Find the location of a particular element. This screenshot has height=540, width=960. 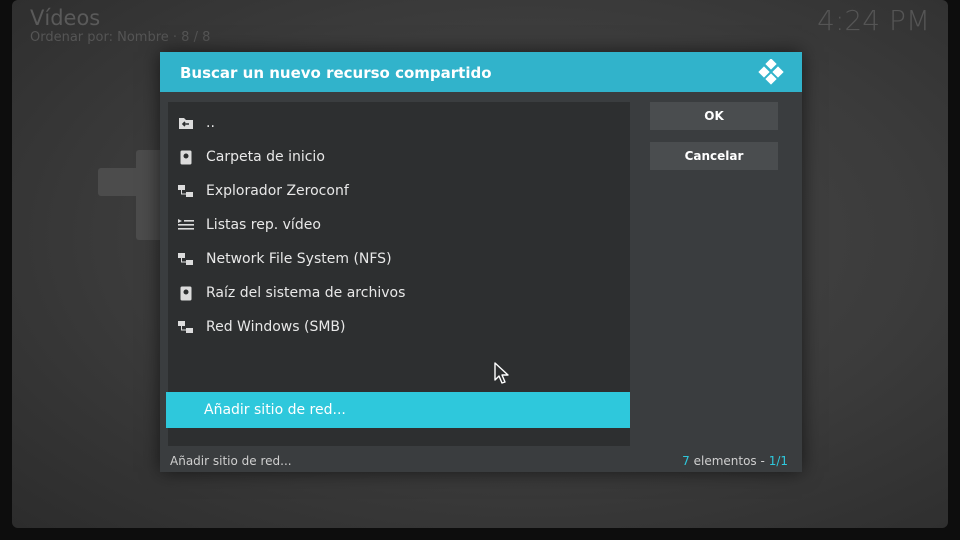

page-indicator: 1/1 is located at coordinates (778, 461).